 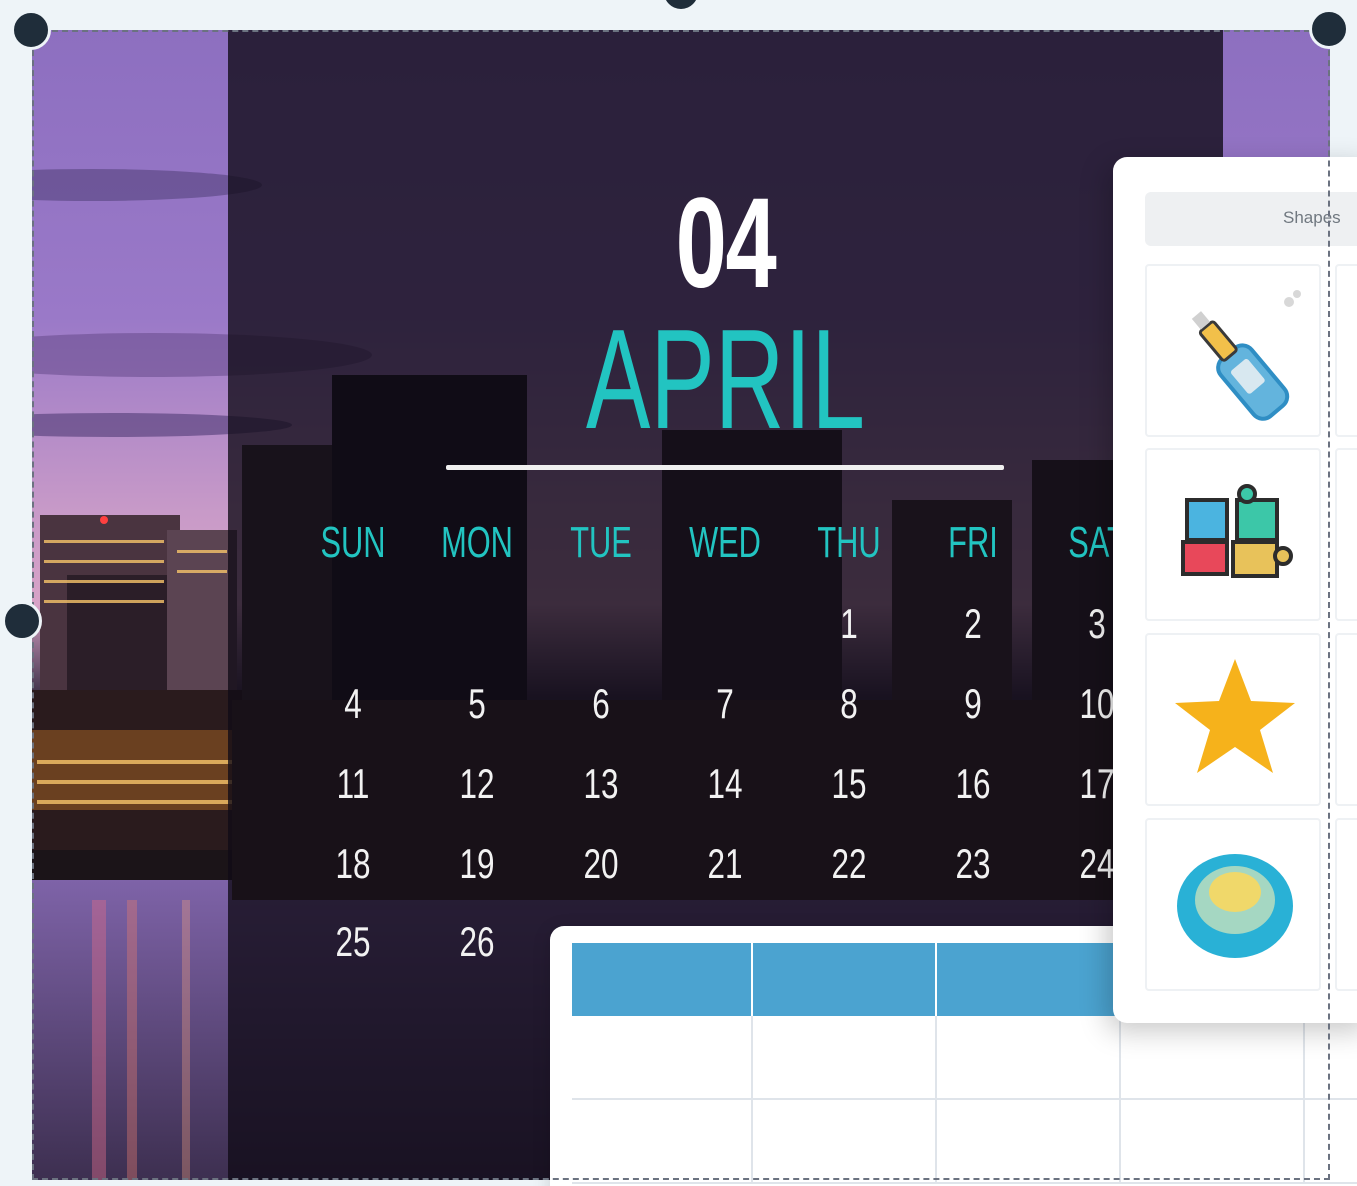 What do you see at coordinates (849, 623) in the screenshot?
I see `day-cell: 1` at bounding box center [849, 623].